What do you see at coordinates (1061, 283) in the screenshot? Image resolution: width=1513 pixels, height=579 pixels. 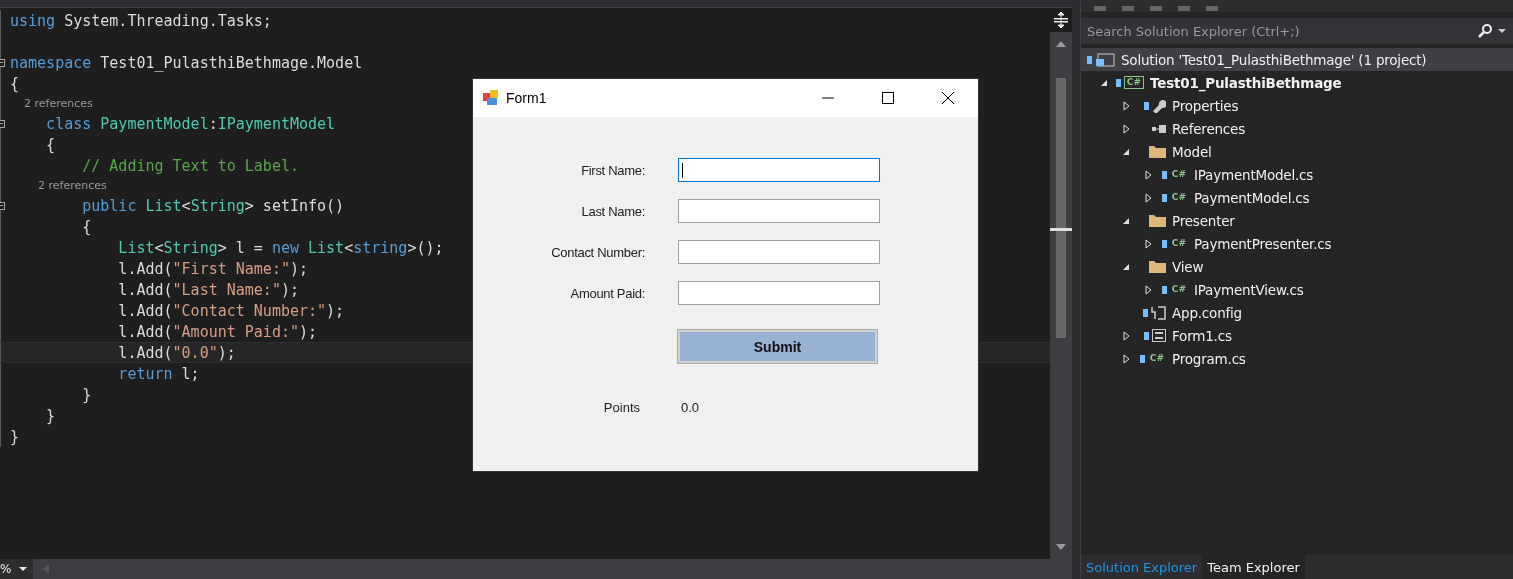 I see `vertical-scrollbar` at bounding box center [1061, 283].